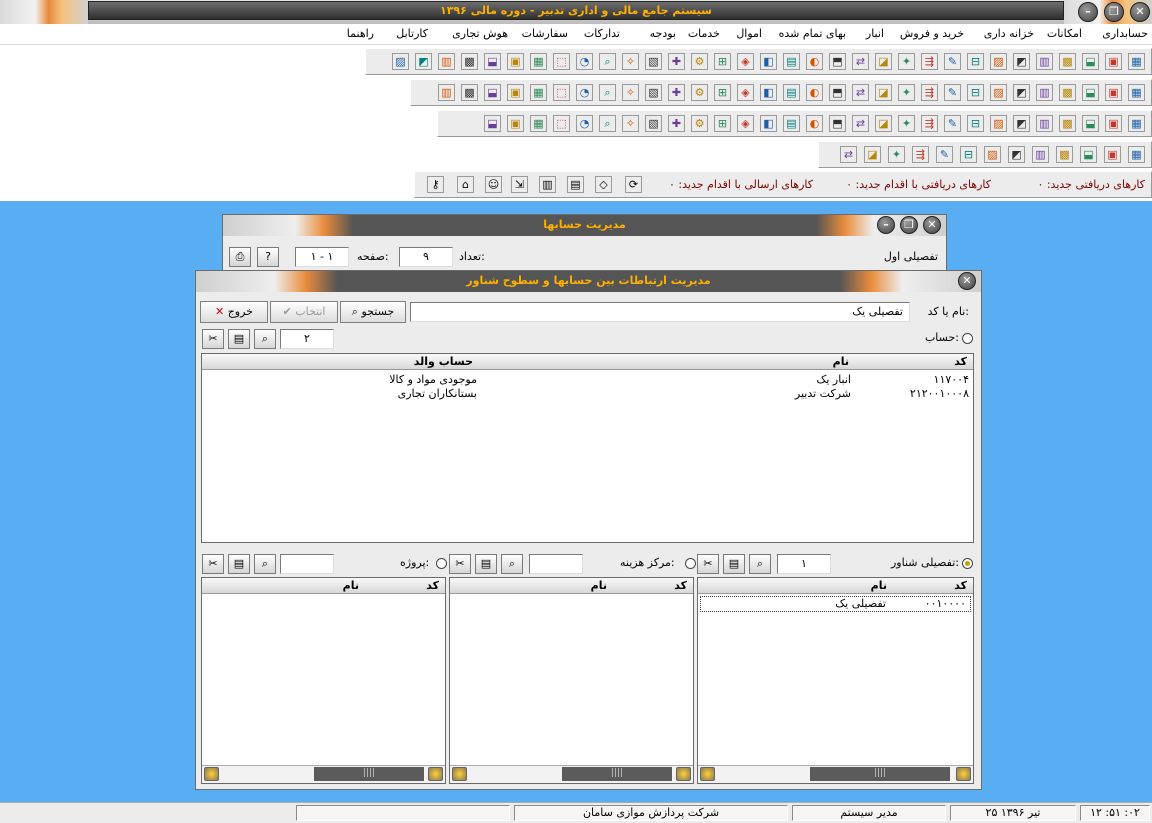 This screenshot has width=1152, height=823. Describe the element at coordinates (435, 184) in the screenshot. I see `key-icon: ⚷` at that location.